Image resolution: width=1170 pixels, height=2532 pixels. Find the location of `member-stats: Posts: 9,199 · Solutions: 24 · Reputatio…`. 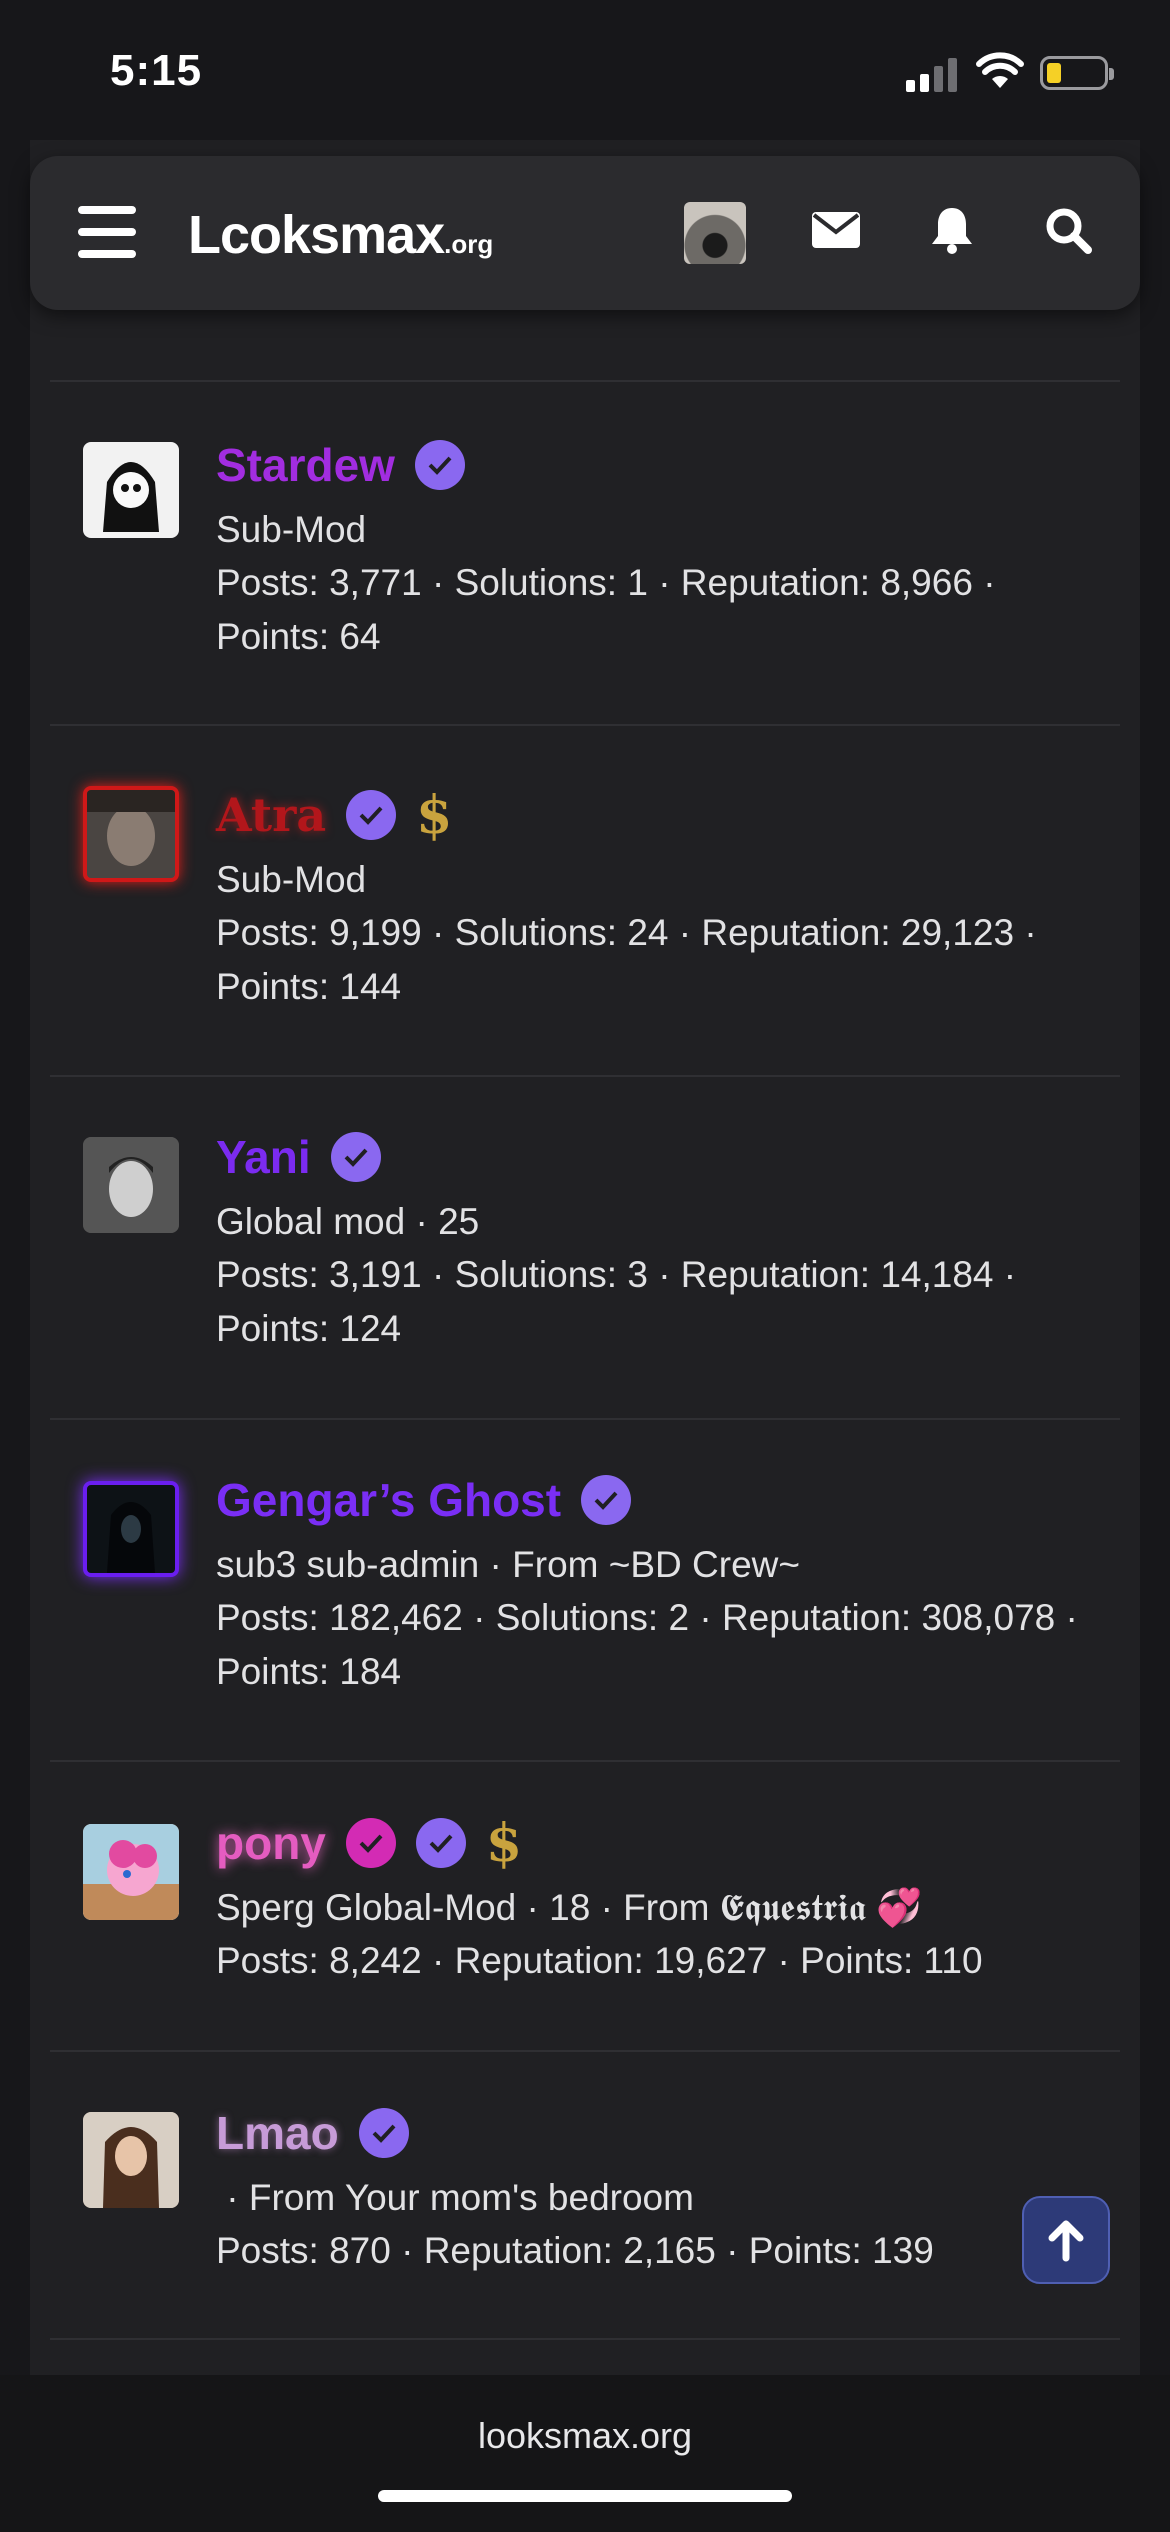

member-stats: Posts: 9,199 · Solutions: 24 · Reputatio… is located at coordinates (626, 959).